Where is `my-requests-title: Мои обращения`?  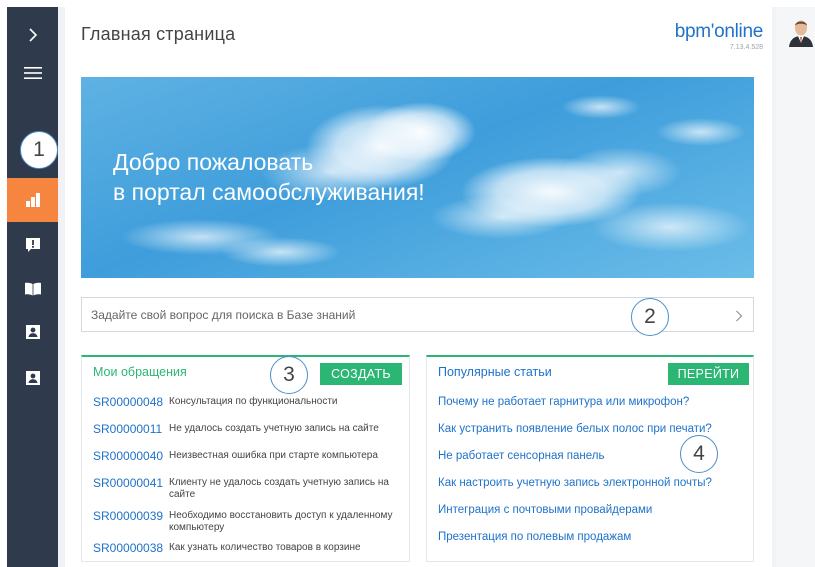 my-requests-title: Мои обращения is located at coordinates (140, 372).